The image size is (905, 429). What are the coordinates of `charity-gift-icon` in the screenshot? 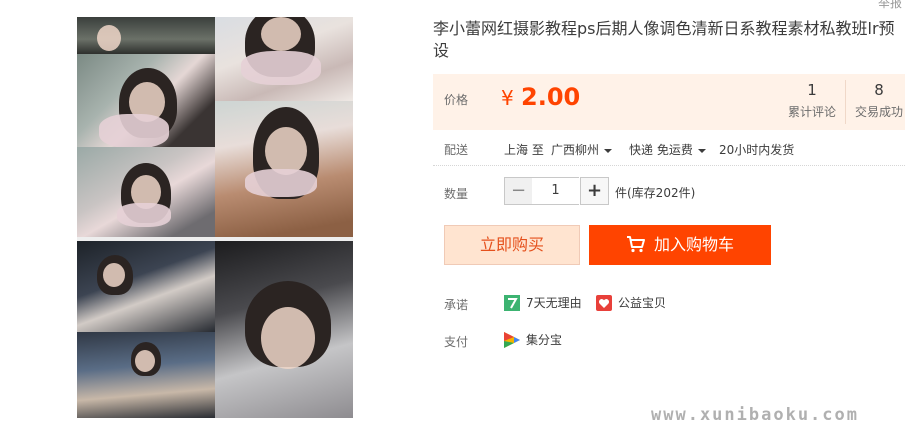 It's located at (604, 302).